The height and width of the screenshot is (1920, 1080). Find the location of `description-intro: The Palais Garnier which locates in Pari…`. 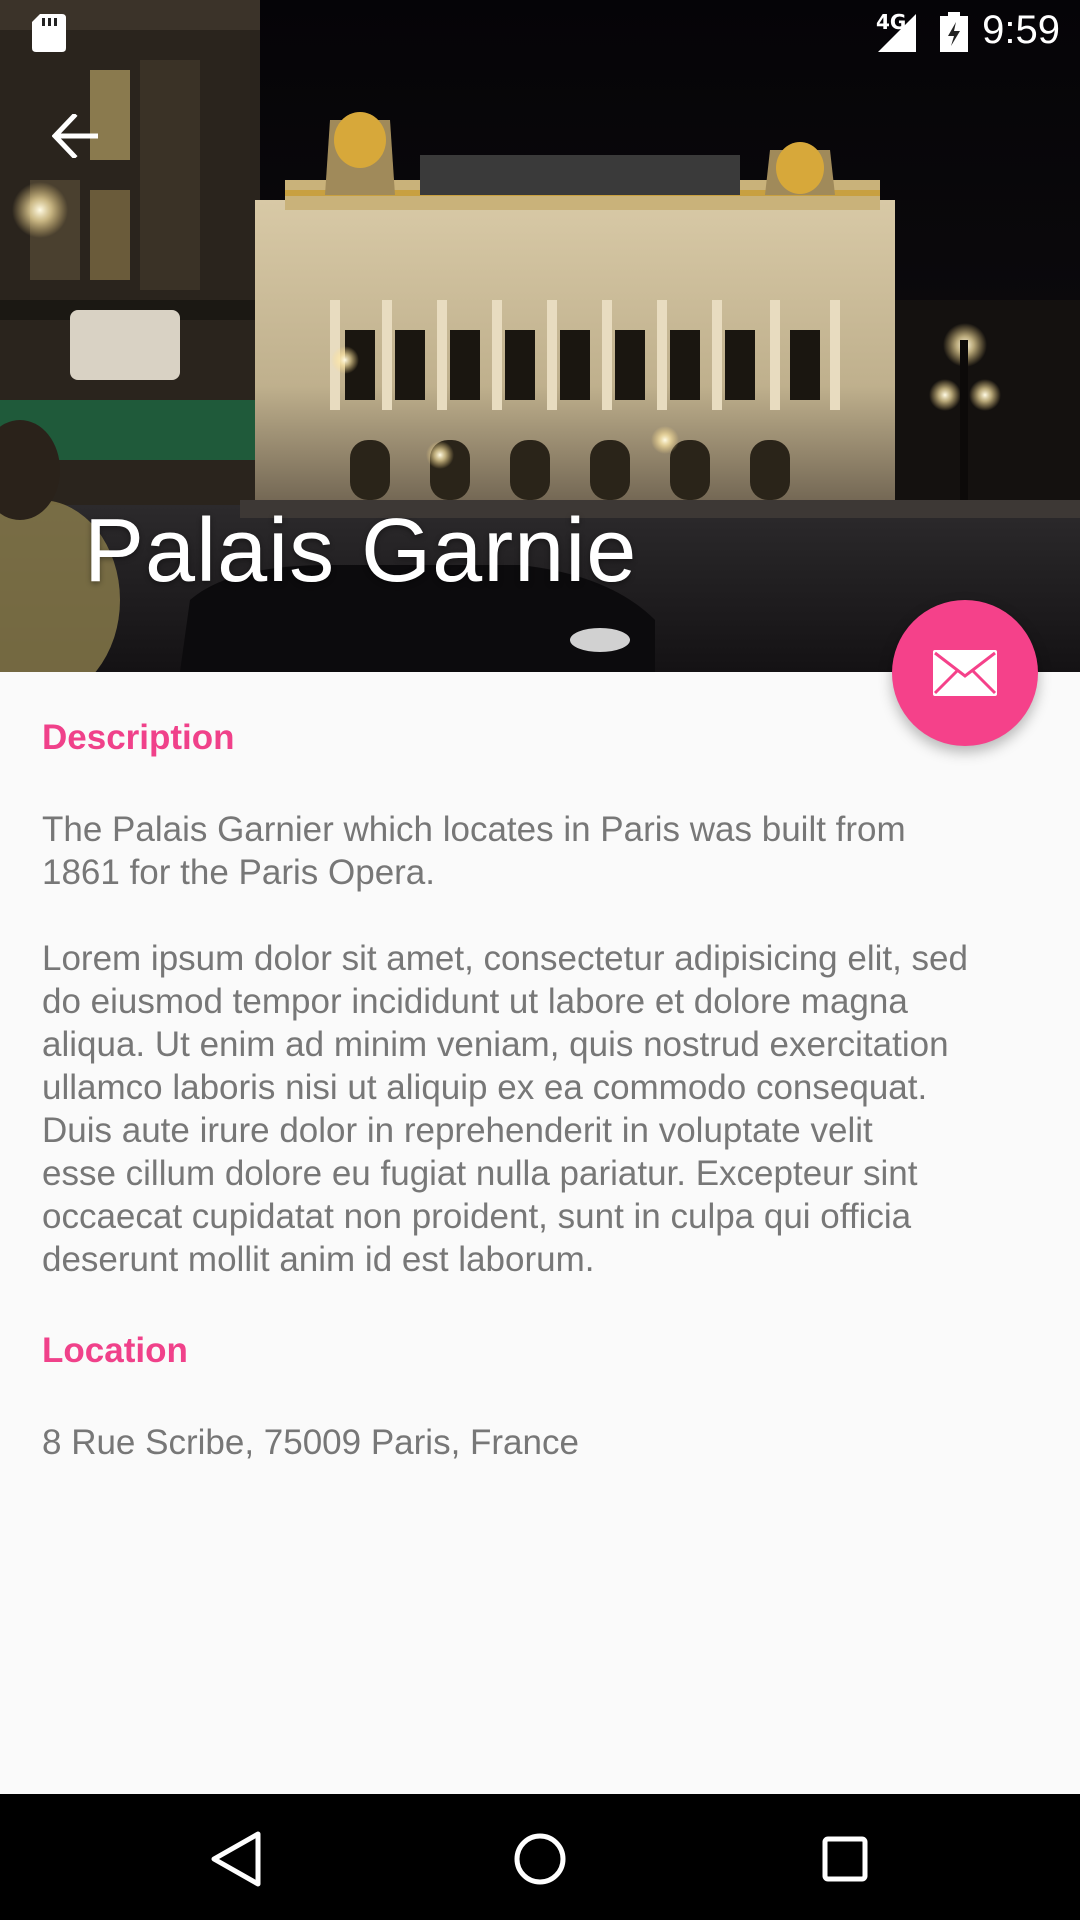

description-intro: The Palais Garnier which locates in Pari… is located at coordinates (474, 851).